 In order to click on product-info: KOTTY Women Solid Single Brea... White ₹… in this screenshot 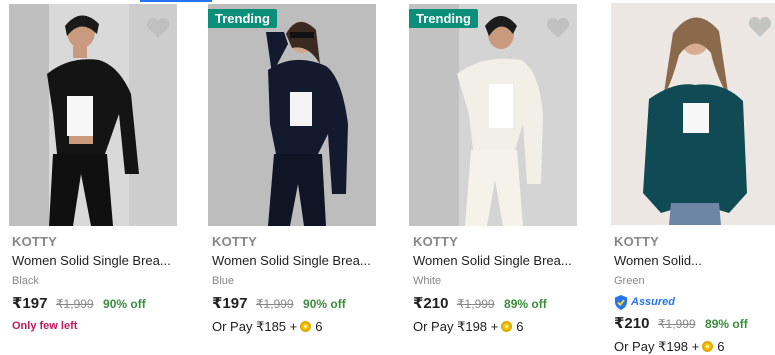, I will do `click(504, 285)`.